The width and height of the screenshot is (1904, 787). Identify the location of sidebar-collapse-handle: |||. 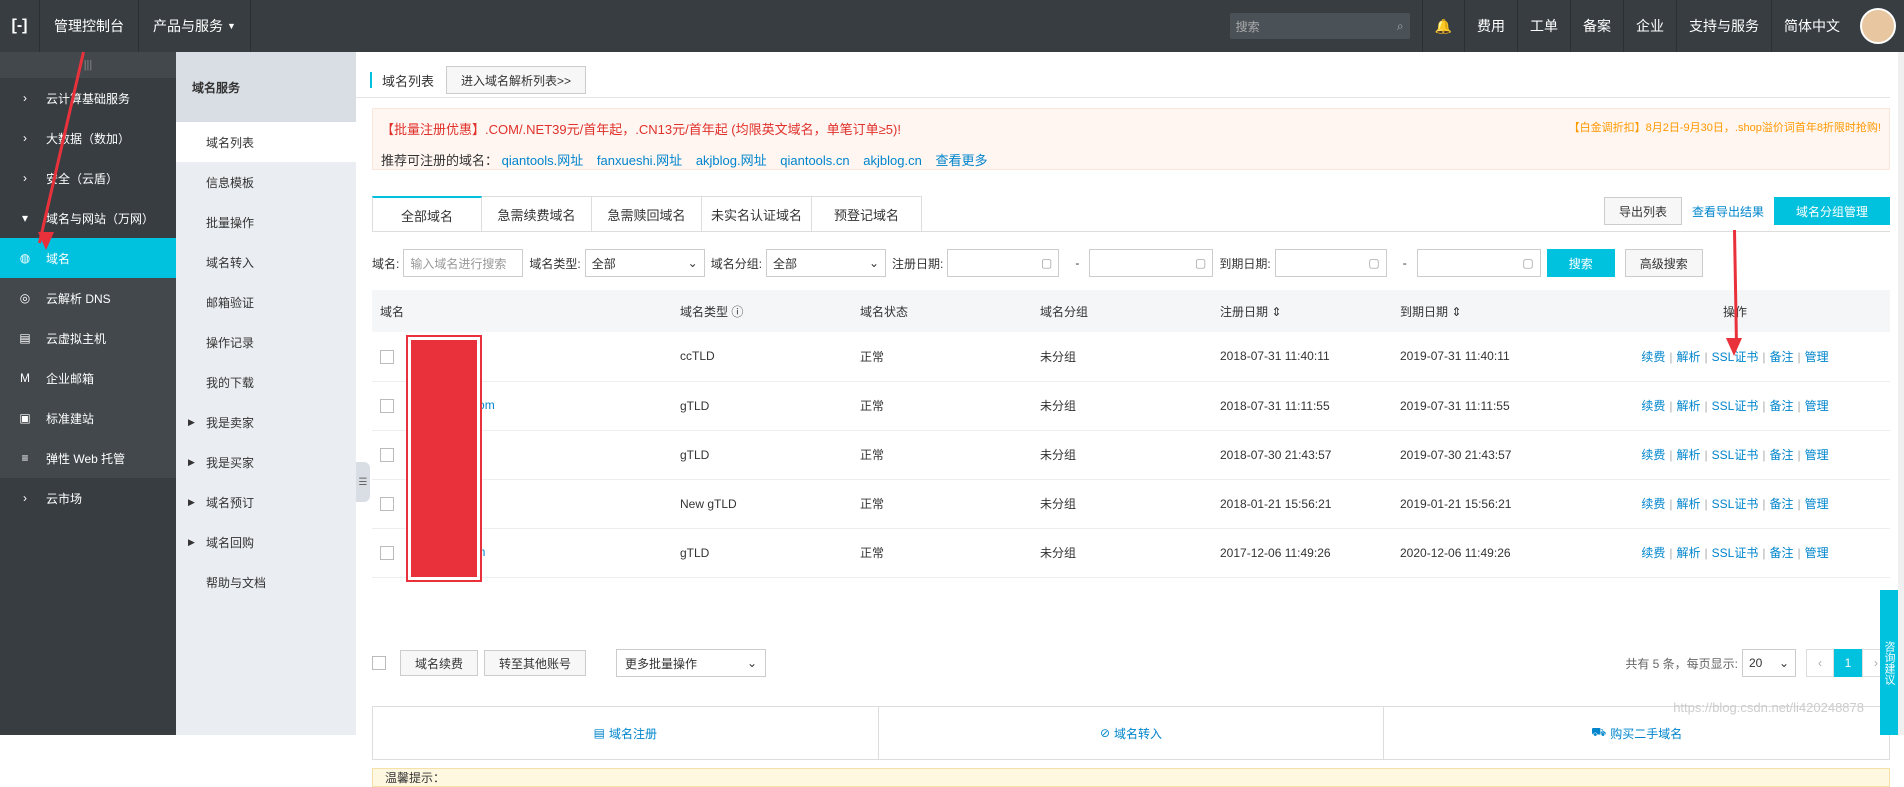
(88, 65).